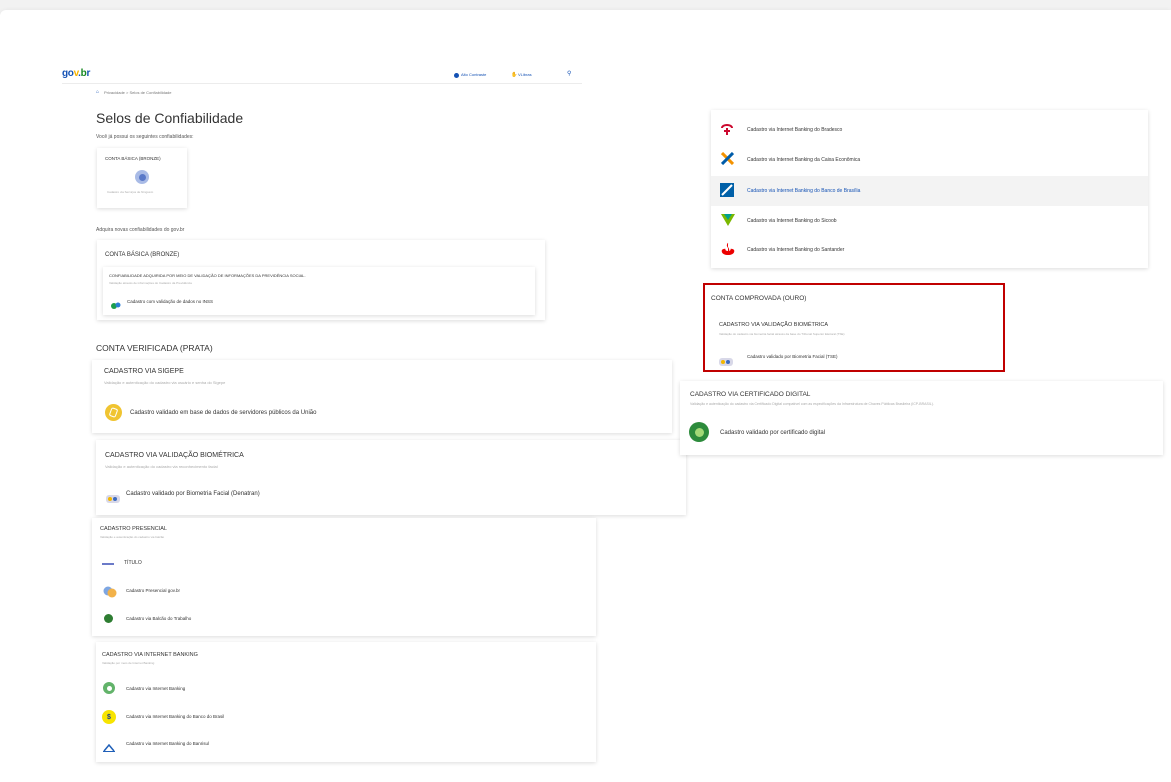  I want to click on header-bar: gov.br Alto Contraste ✋ VLibras ⚲, so click(322, 75).